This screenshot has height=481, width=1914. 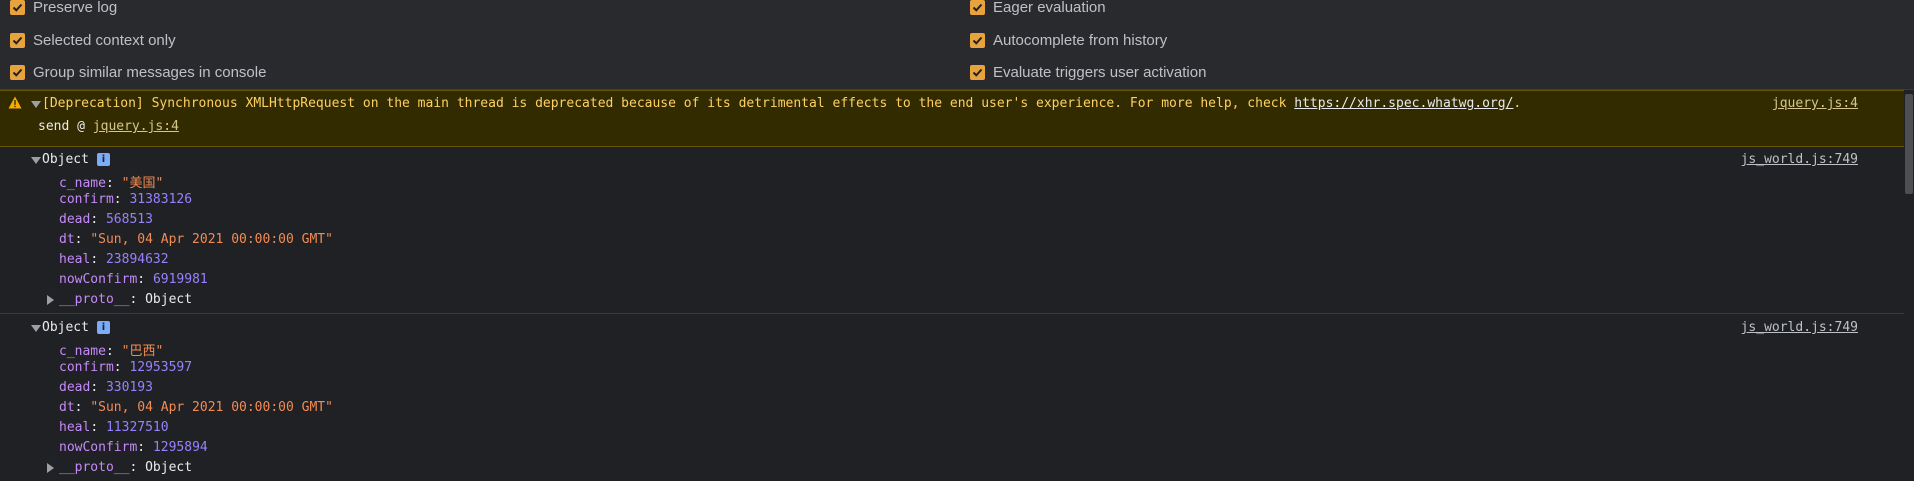 I want to click on group-similar-setting: Group similar messages in console, so click(x=138, y=72).